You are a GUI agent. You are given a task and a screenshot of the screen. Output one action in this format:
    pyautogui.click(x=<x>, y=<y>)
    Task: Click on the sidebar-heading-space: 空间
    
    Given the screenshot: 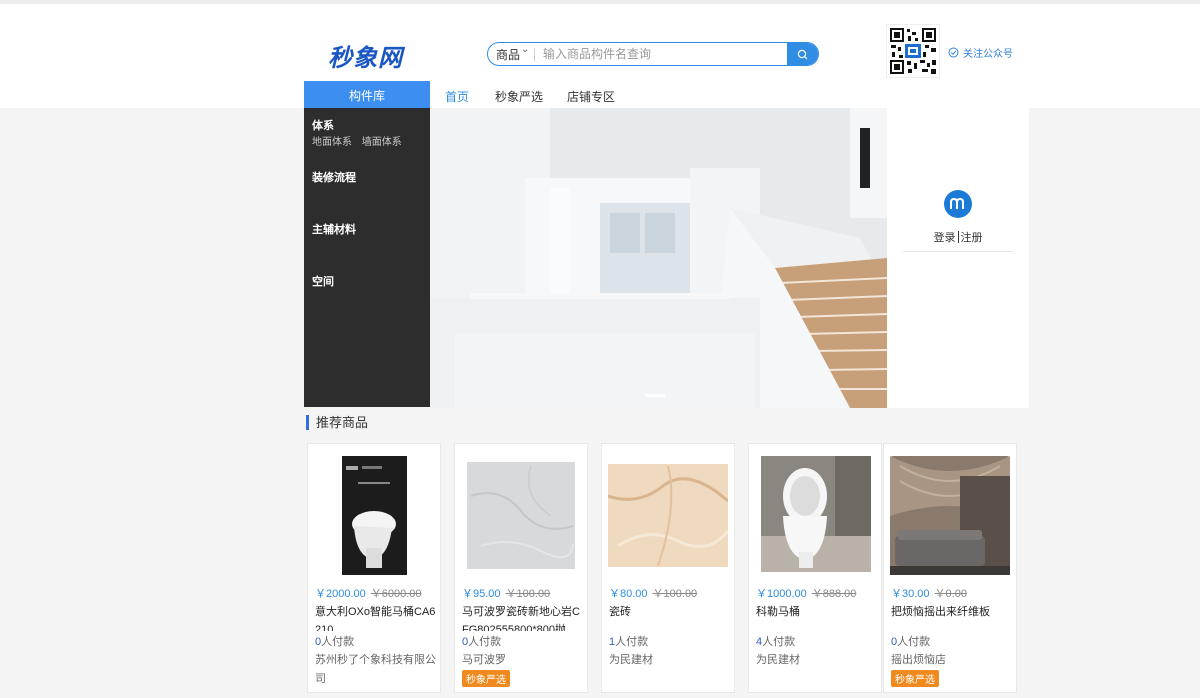 What is the action you would take?
    pyautogui.click(x=323, y=281)
    